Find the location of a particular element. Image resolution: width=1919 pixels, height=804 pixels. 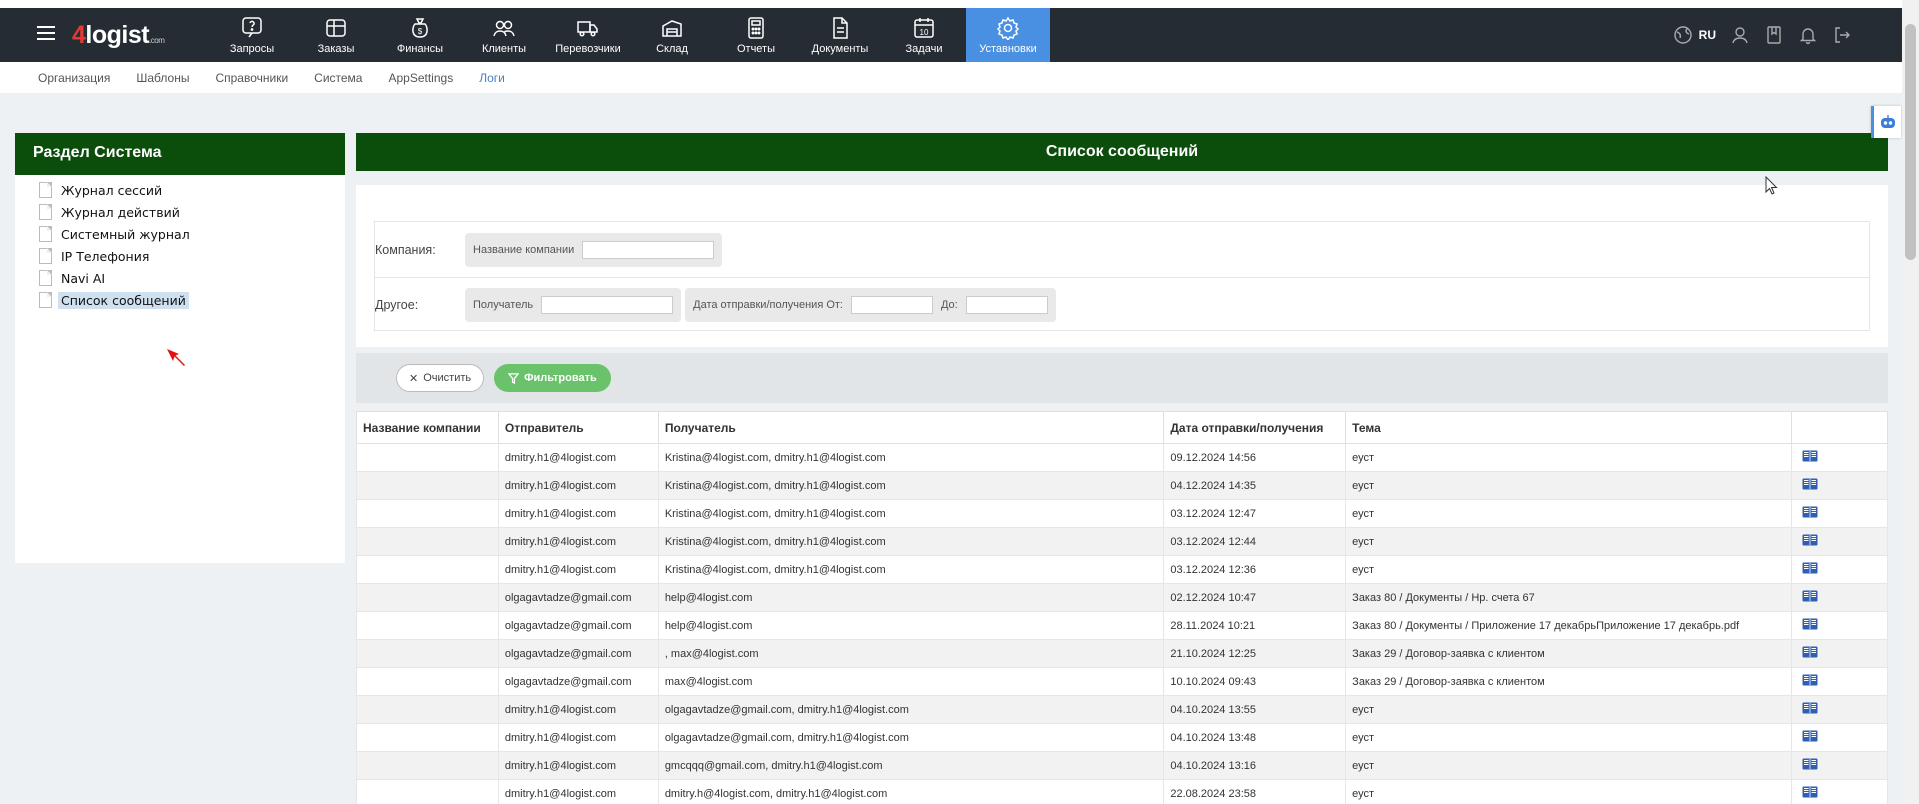

user-icon is located at coordinates (1740, 35).